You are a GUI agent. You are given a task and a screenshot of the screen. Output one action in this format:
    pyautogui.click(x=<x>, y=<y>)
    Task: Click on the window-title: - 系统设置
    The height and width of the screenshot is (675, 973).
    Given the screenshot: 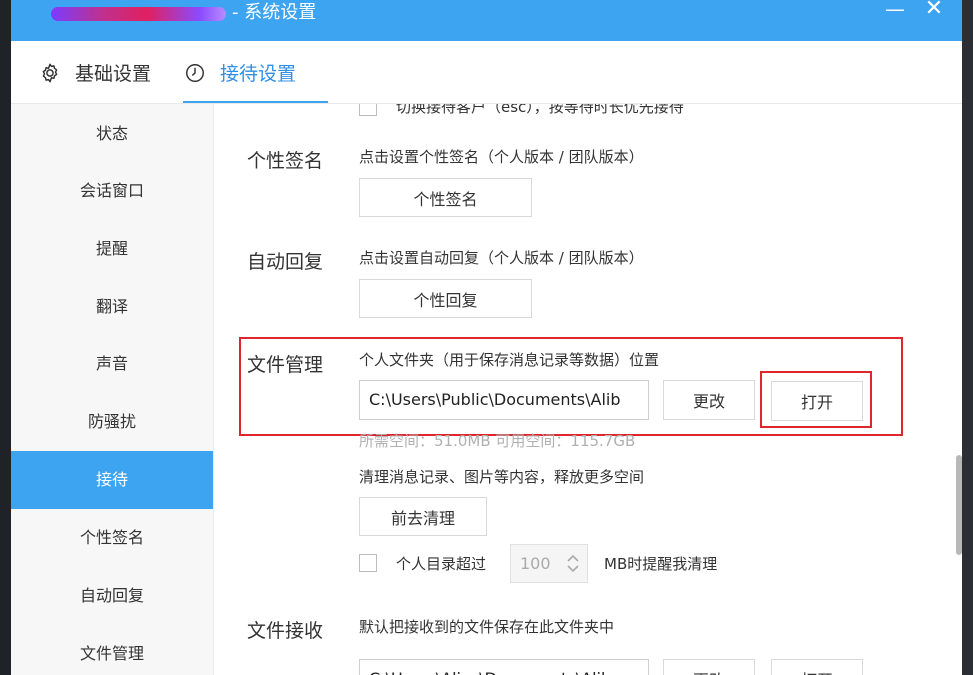 What is the action you would take?
    pyautogui.click(x=274, y=12)
    